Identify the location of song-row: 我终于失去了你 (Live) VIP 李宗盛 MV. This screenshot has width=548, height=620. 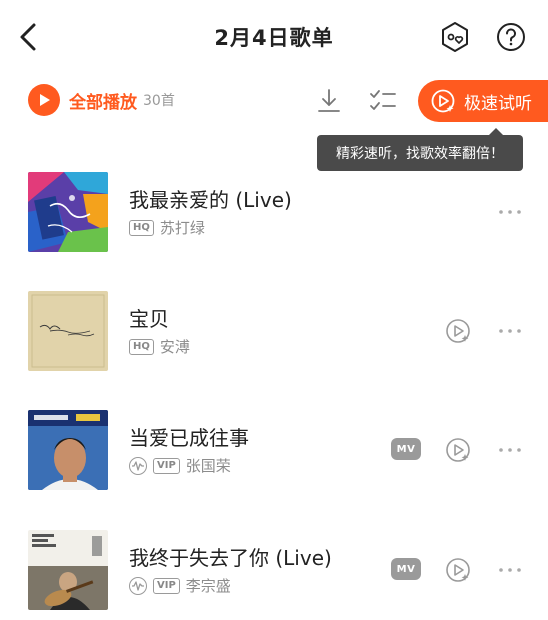
(274, 575).